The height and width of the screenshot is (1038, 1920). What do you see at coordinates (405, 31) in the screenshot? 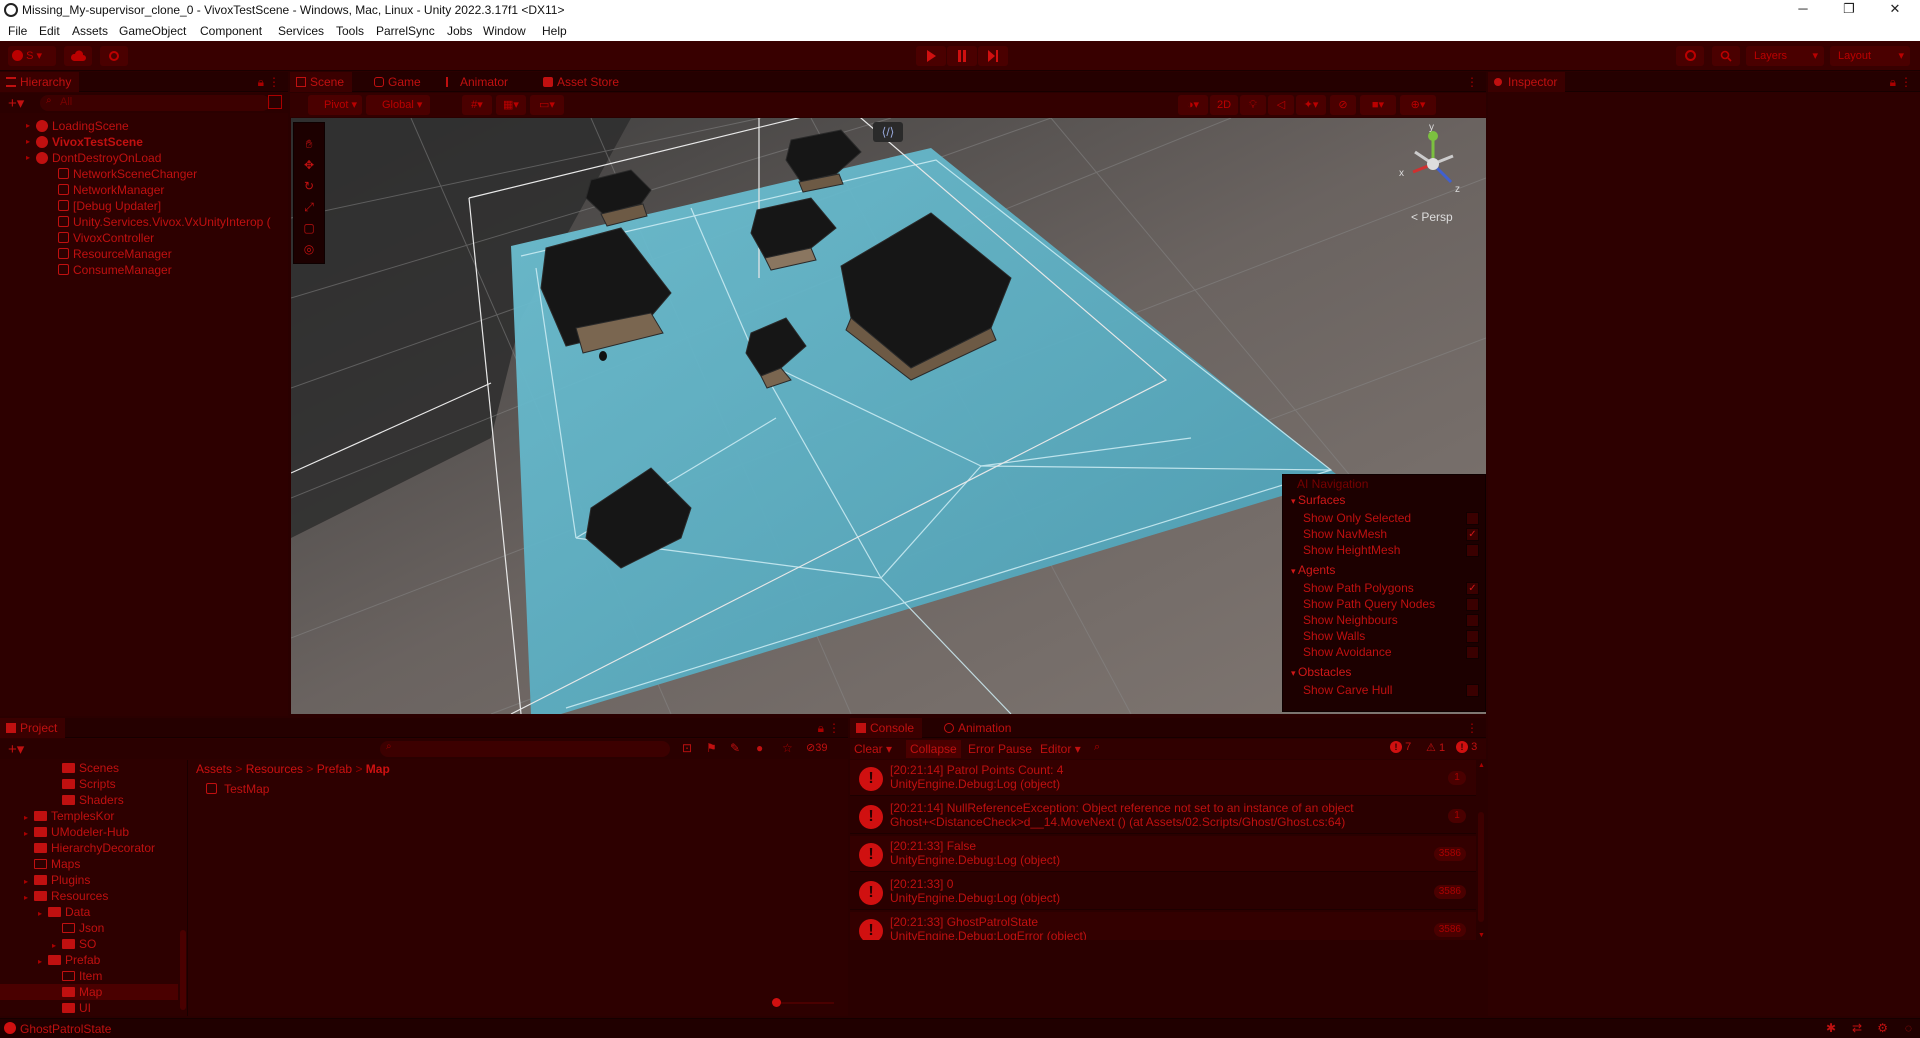
I see `menu-parrelsync: ParrelSync` at bounding box center [405, 31].